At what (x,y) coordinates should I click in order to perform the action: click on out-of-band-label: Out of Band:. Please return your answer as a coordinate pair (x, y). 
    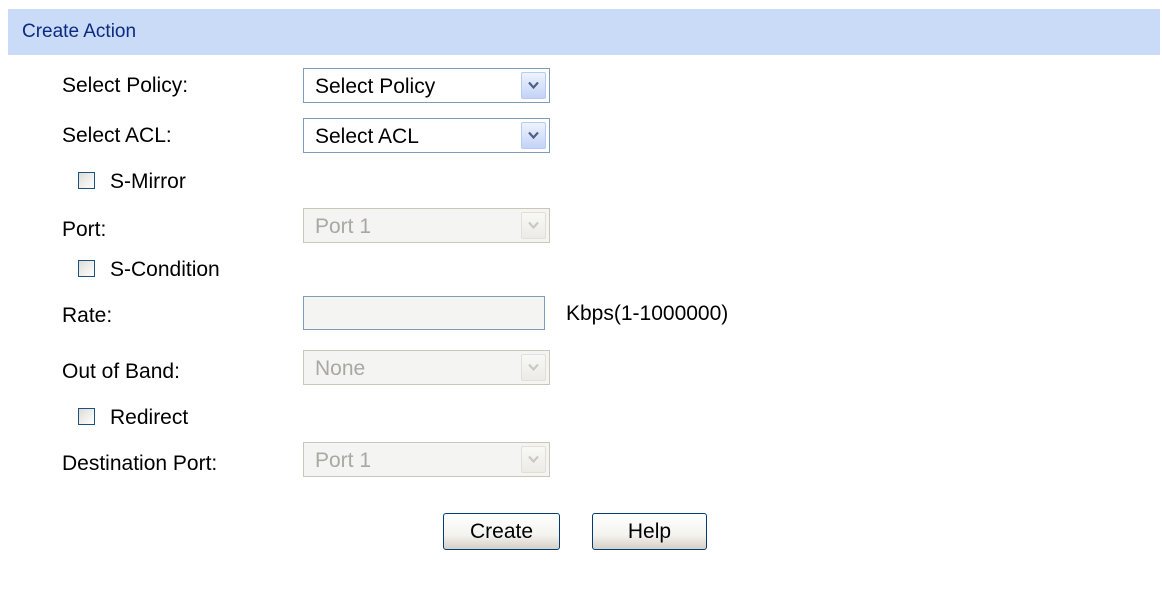
    Looking at the image, I should click on (121, 371).